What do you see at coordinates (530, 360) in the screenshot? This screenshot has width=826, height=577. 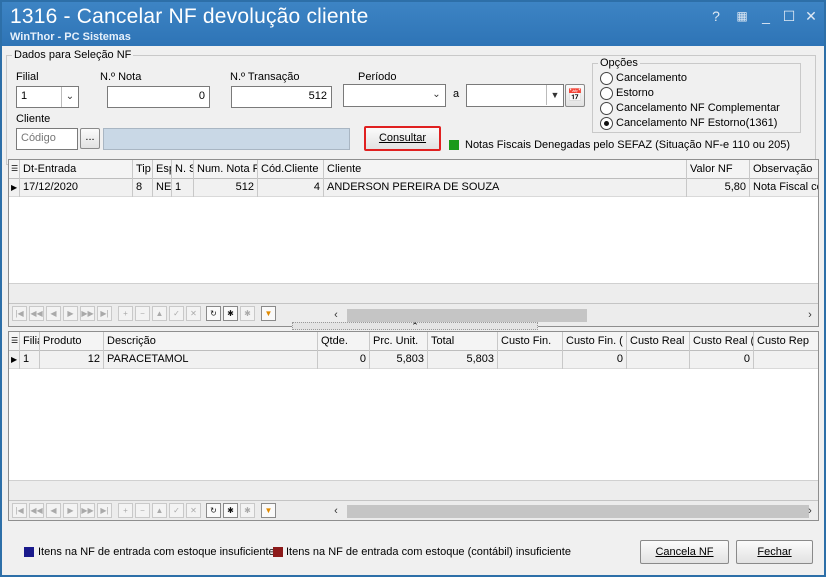 I see `cell-custo-fin` at bounding box center [530, 360].